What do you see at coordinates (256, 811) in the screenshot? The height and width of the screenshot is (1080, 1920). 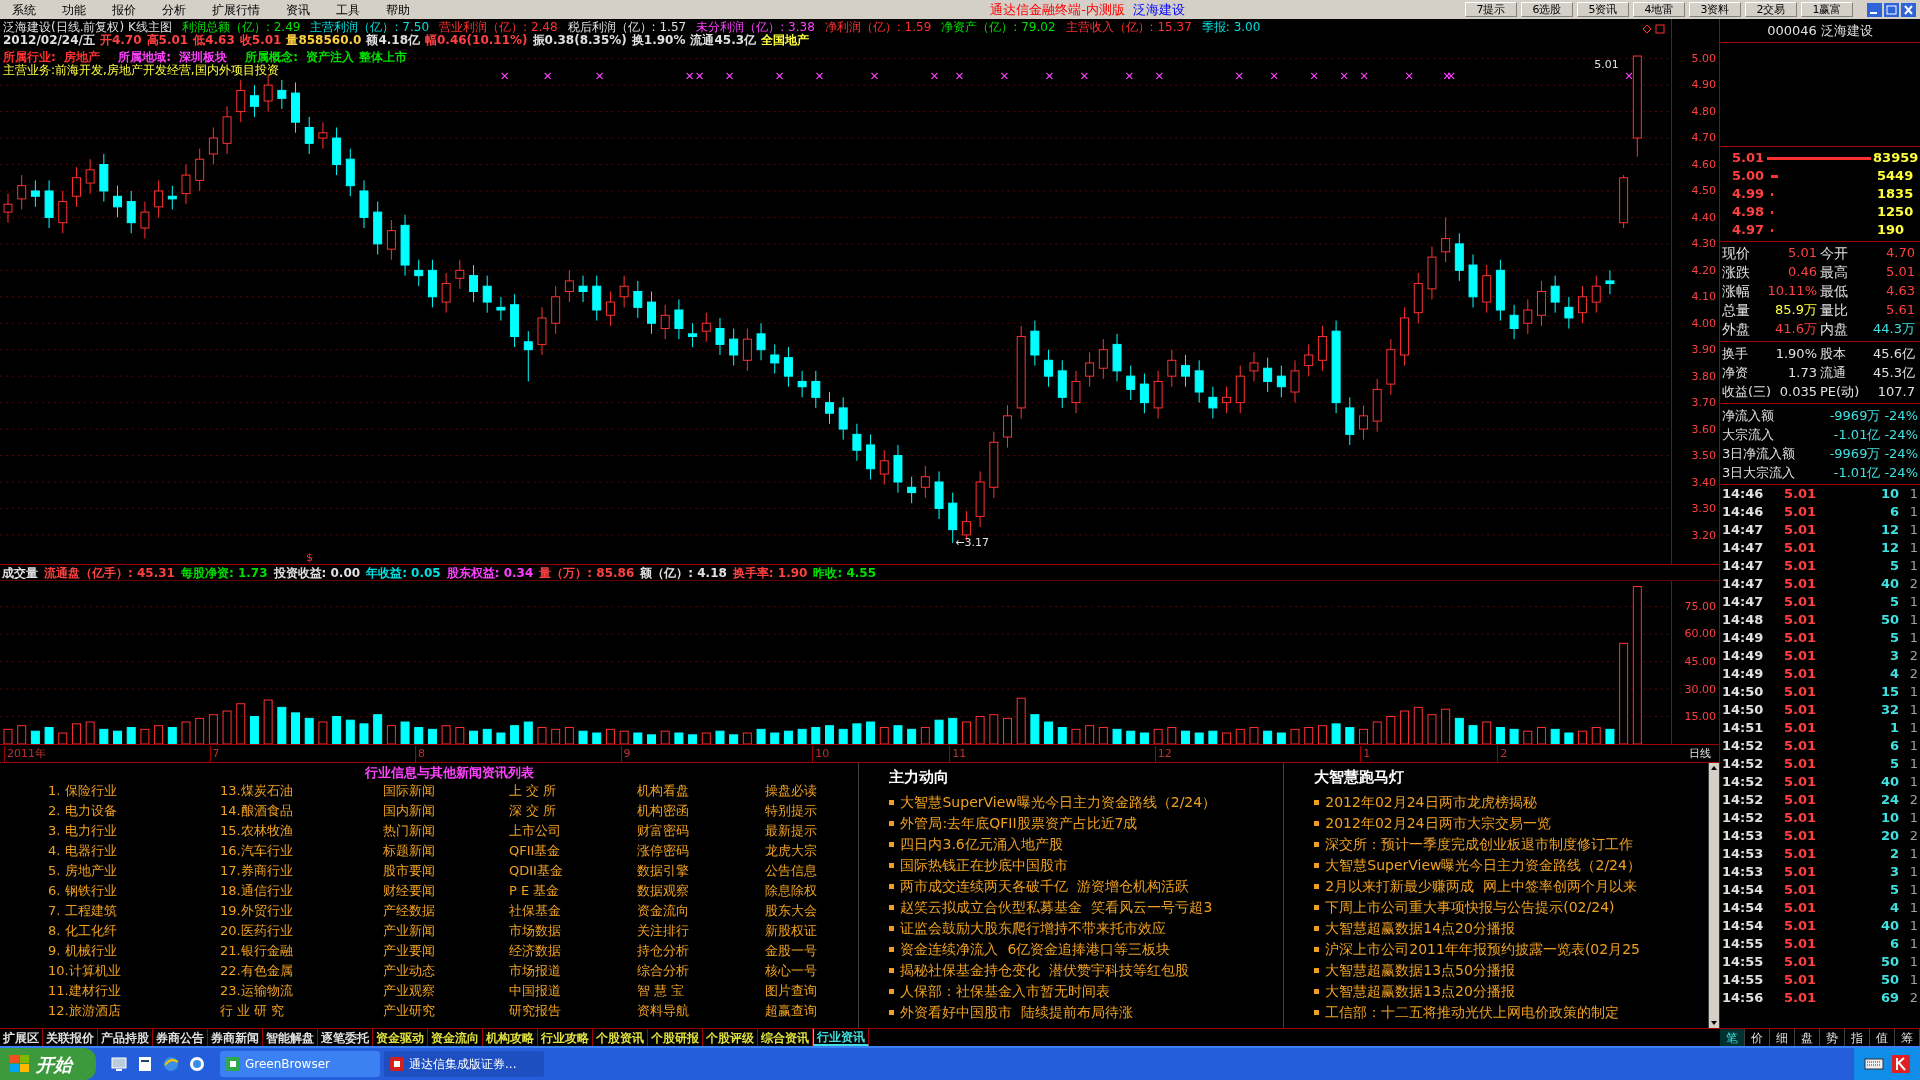 I see `category-link: 14.酿酒食品` at bounding box center [256, 811].